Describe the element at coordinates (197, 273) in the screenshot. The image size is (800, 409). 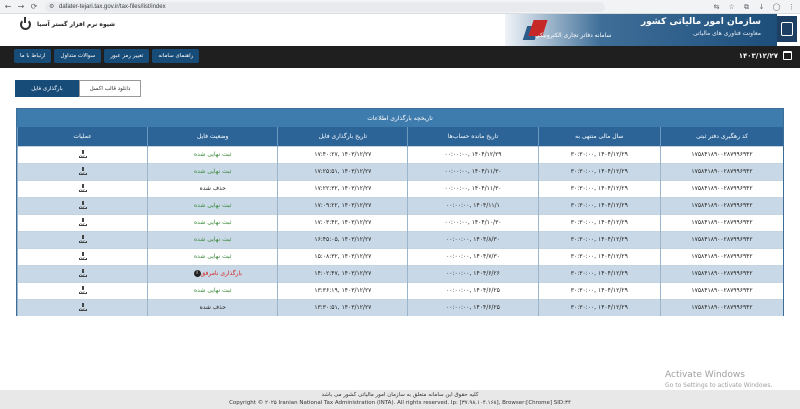
I see `error-info-icon: i` at that location.